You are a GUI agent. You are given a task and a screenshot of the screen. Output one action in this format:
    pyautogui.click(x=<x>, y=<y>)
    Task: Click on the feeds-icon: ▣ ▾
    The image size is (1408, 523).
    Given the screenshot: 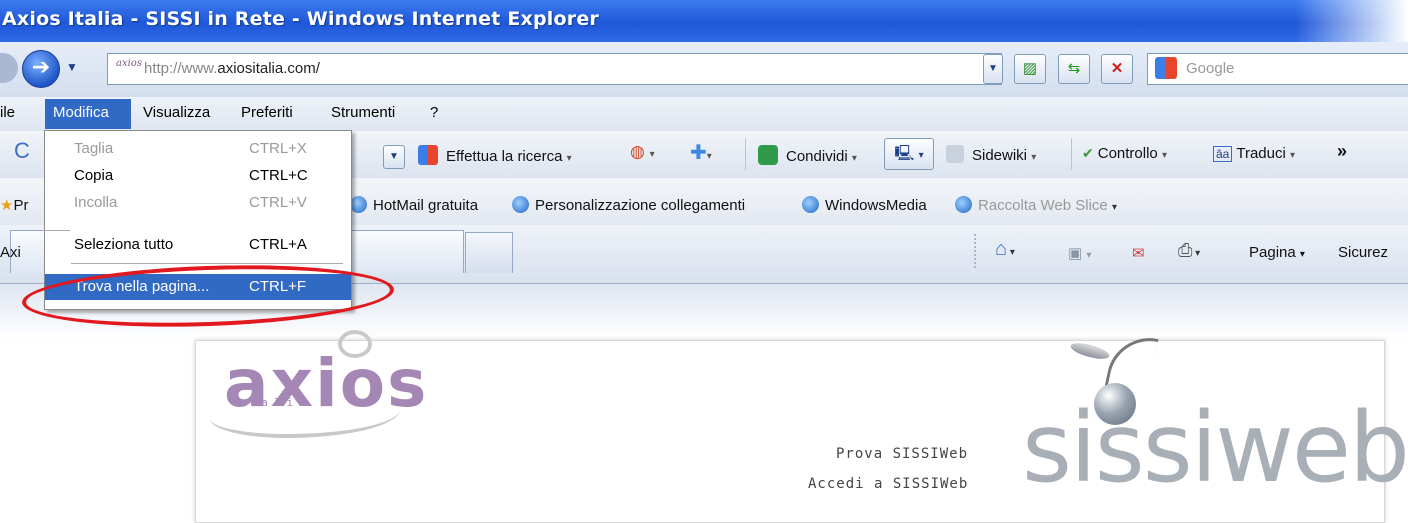 What is the action you would take?
    pyautogui.click(x=1079, y=253)
    